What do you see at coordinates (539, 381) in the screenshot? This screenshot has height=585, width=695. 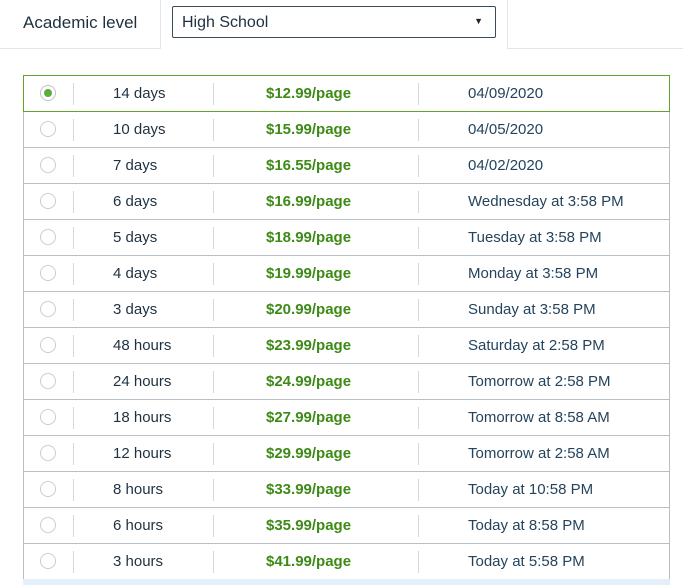 I see `due-date-label: Tomorrow at 2:58 PM` at bounding box center [539, 381].